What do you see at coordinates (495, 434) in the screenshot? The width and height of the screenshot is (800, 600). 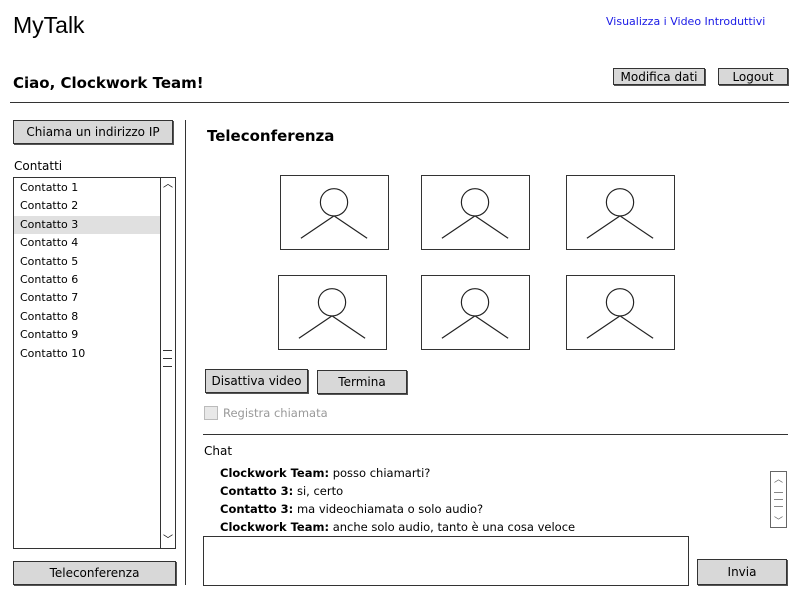 I see `chat-divider` at bounding box center [495, 434].